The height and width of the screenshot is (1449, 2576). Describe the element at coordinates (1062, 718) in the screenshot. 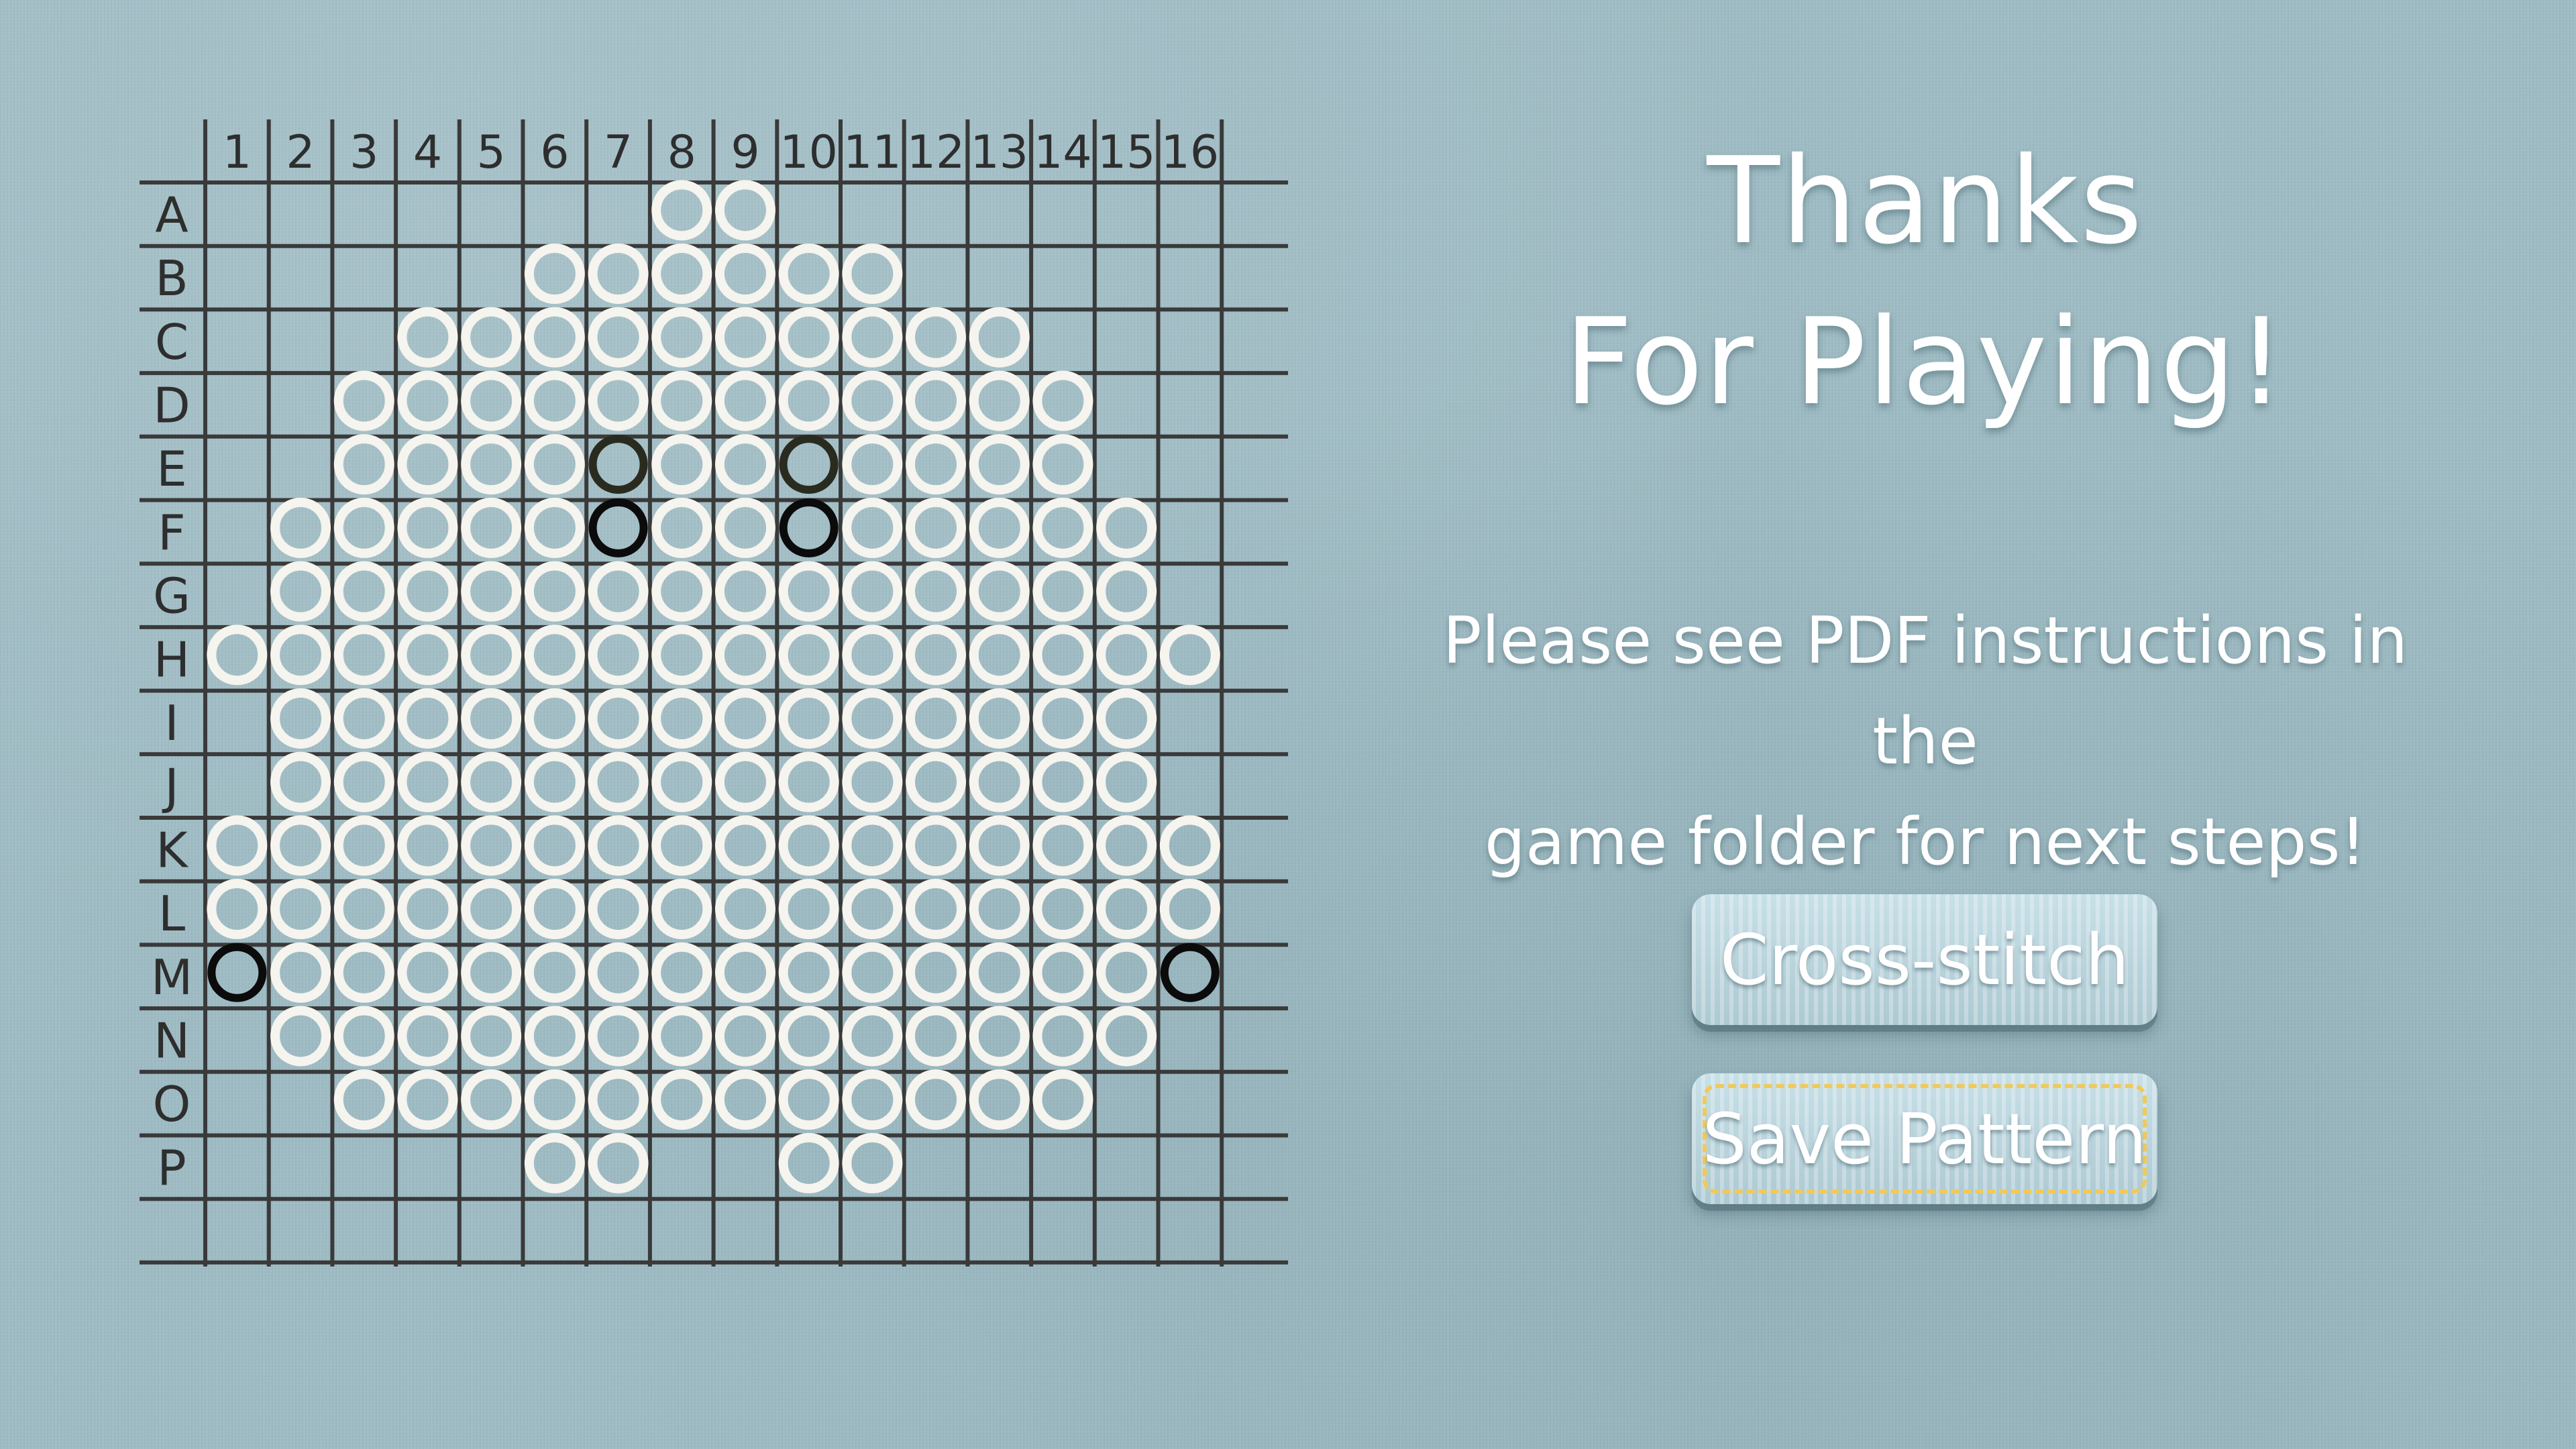

I see `stitch-I14` at that location.